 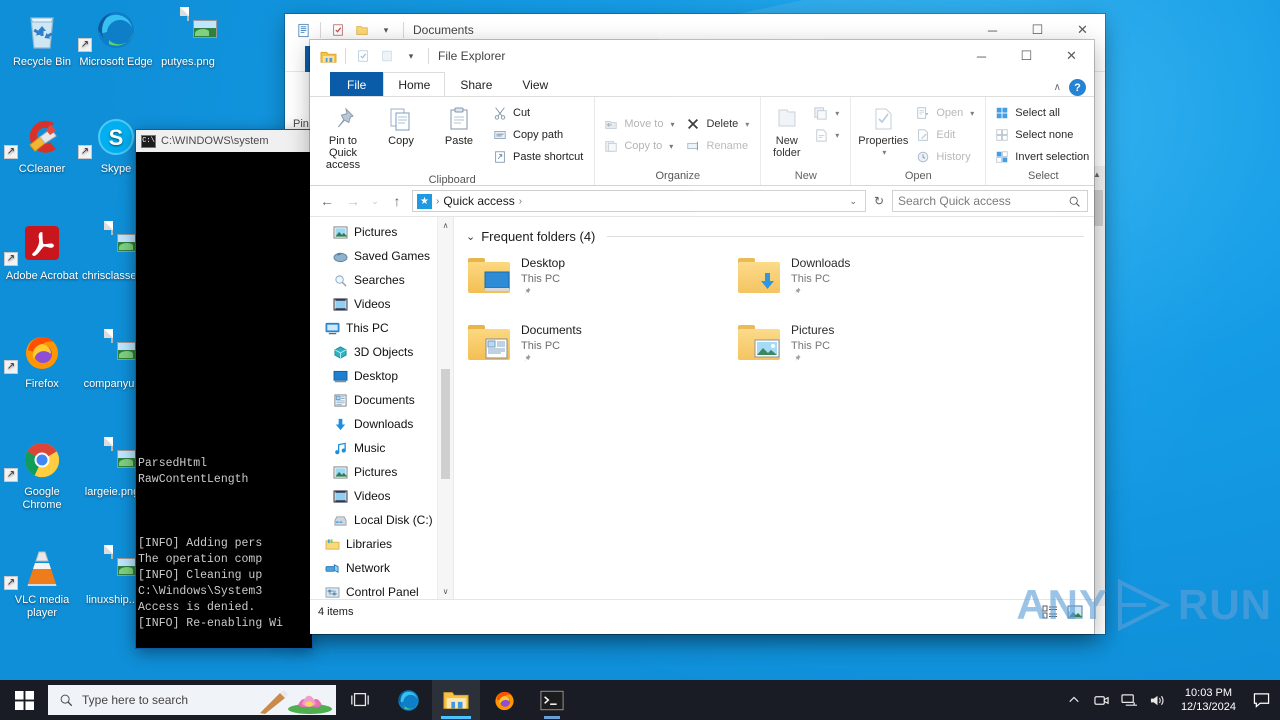 I want to click on open-button: Open ▾, so click(x=946, y=113).